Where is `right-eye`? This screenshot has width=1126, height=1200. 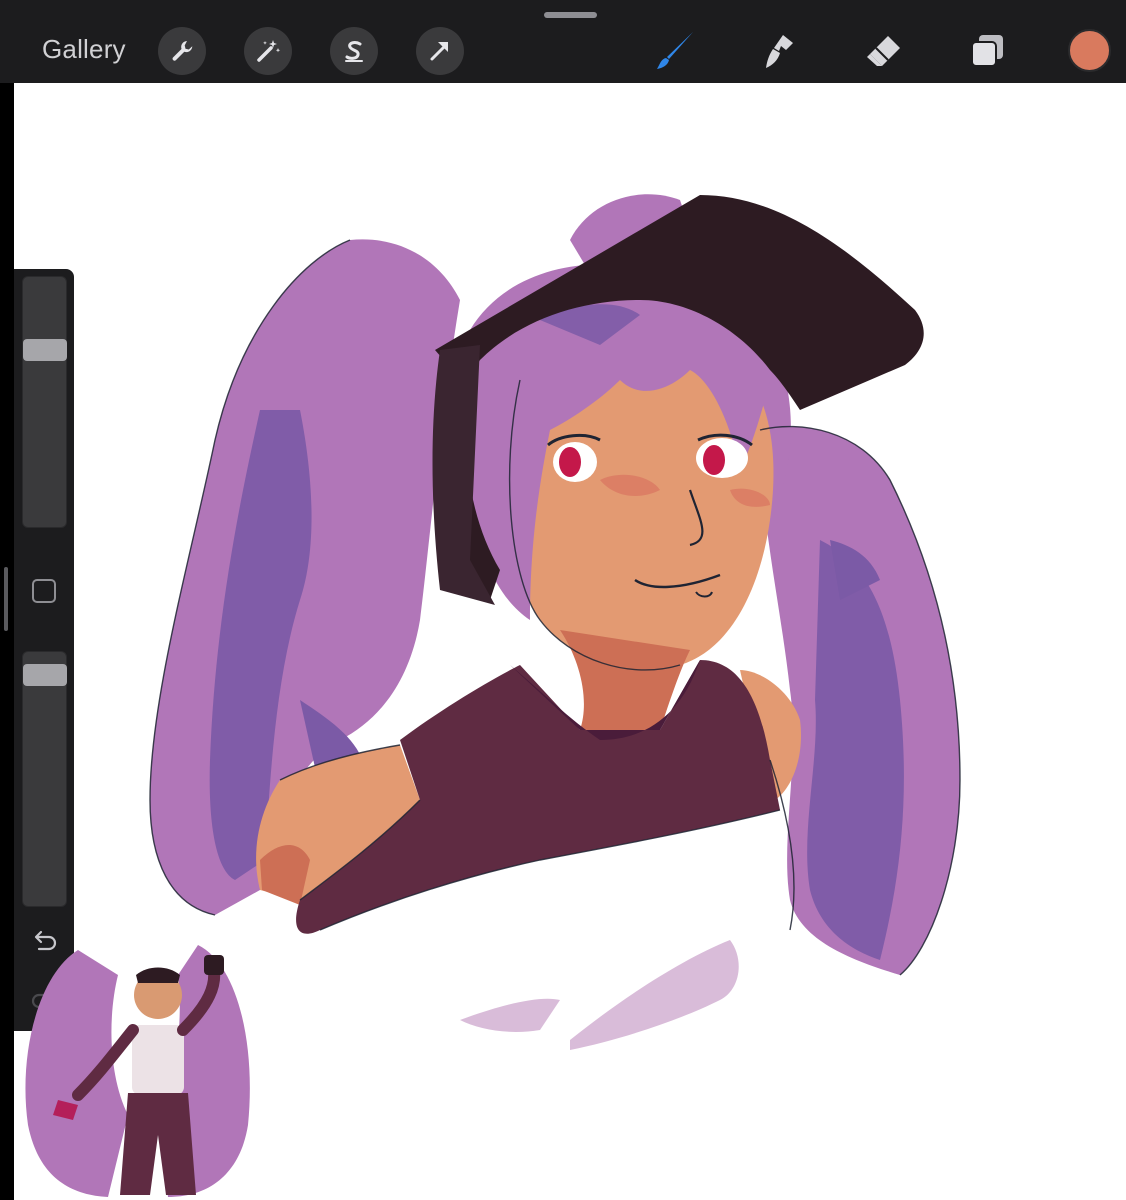 right-eye is located at coordinates (714, 460).